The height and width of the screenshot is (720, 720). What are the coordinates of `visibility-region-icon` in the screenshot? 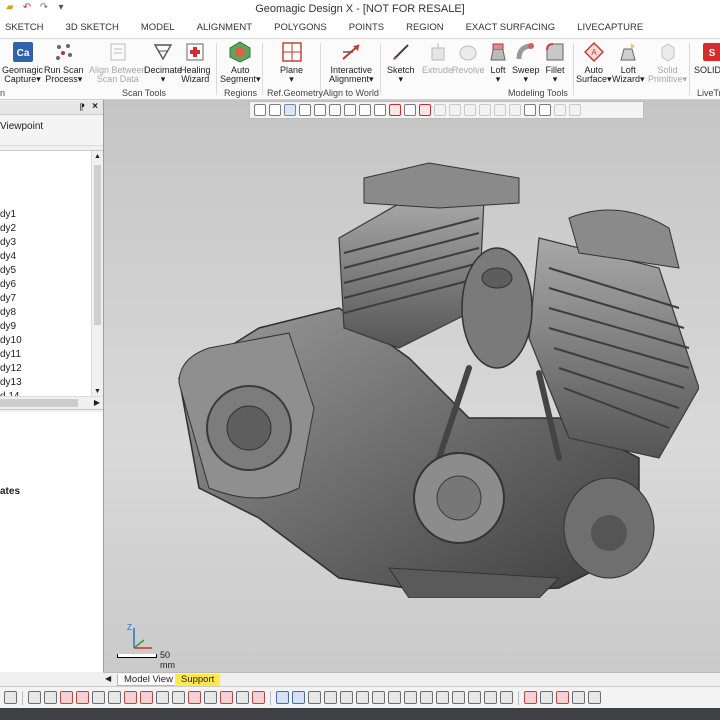 It's located at (490, 697).